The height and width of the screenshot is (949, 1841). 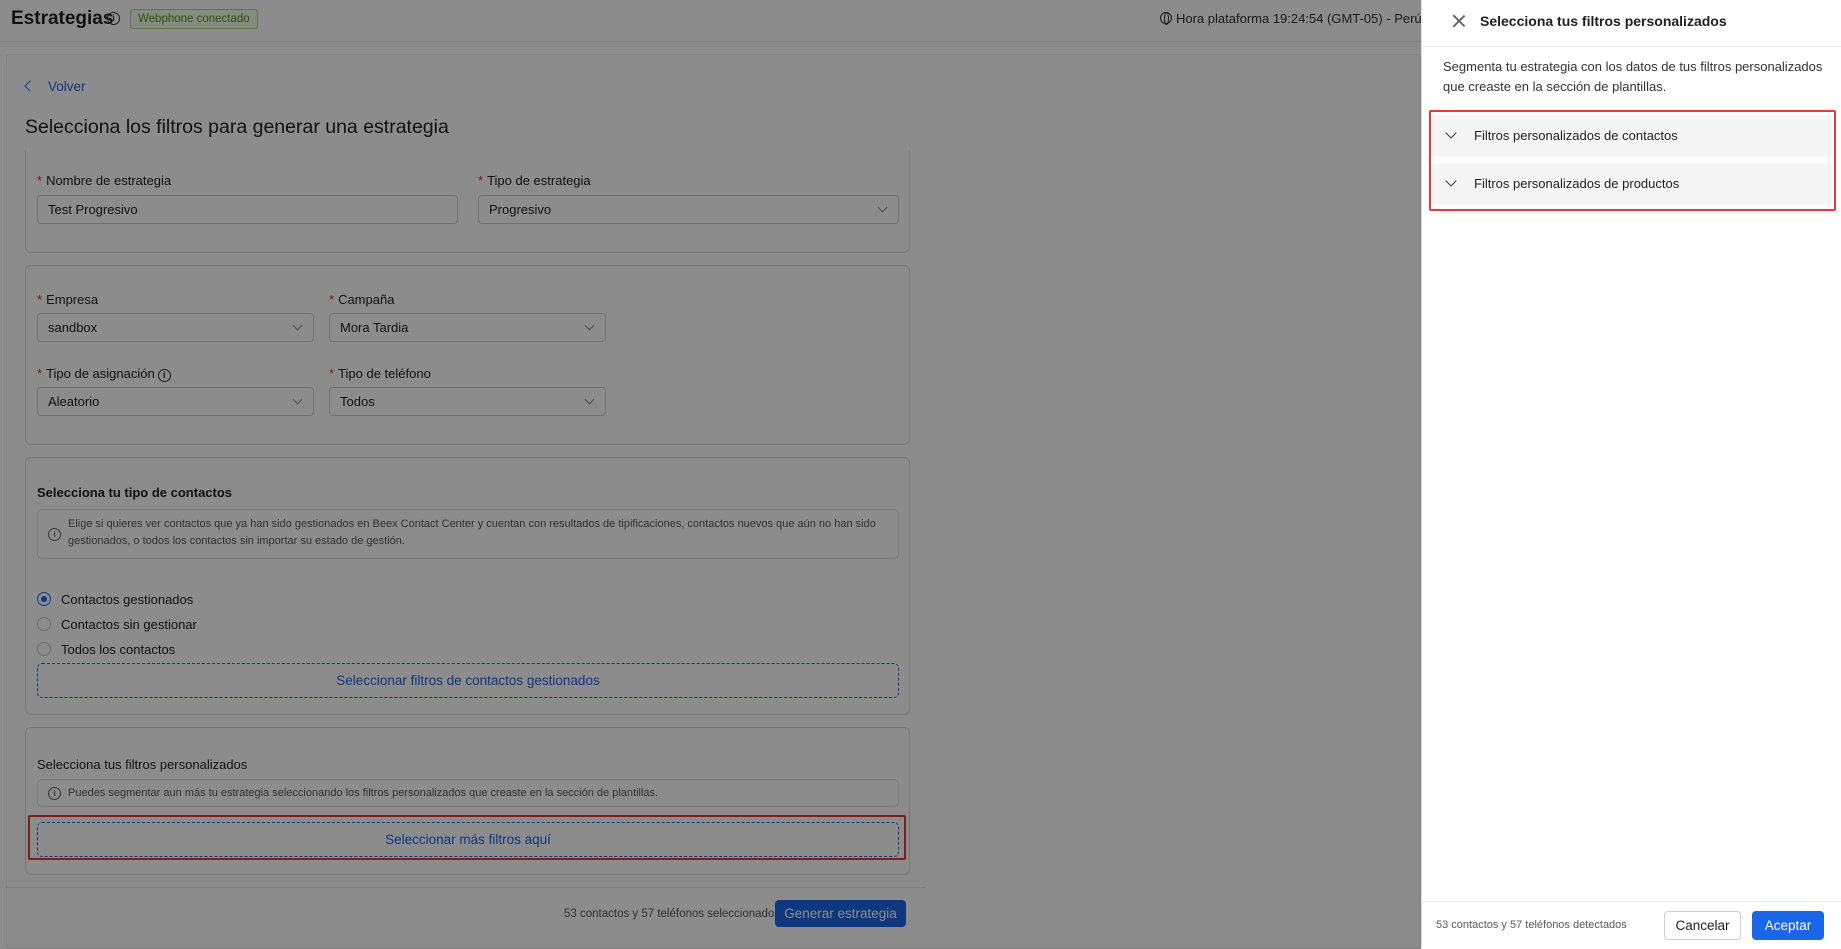 I want to click on highlight-box, so click(x=1632, y=160).